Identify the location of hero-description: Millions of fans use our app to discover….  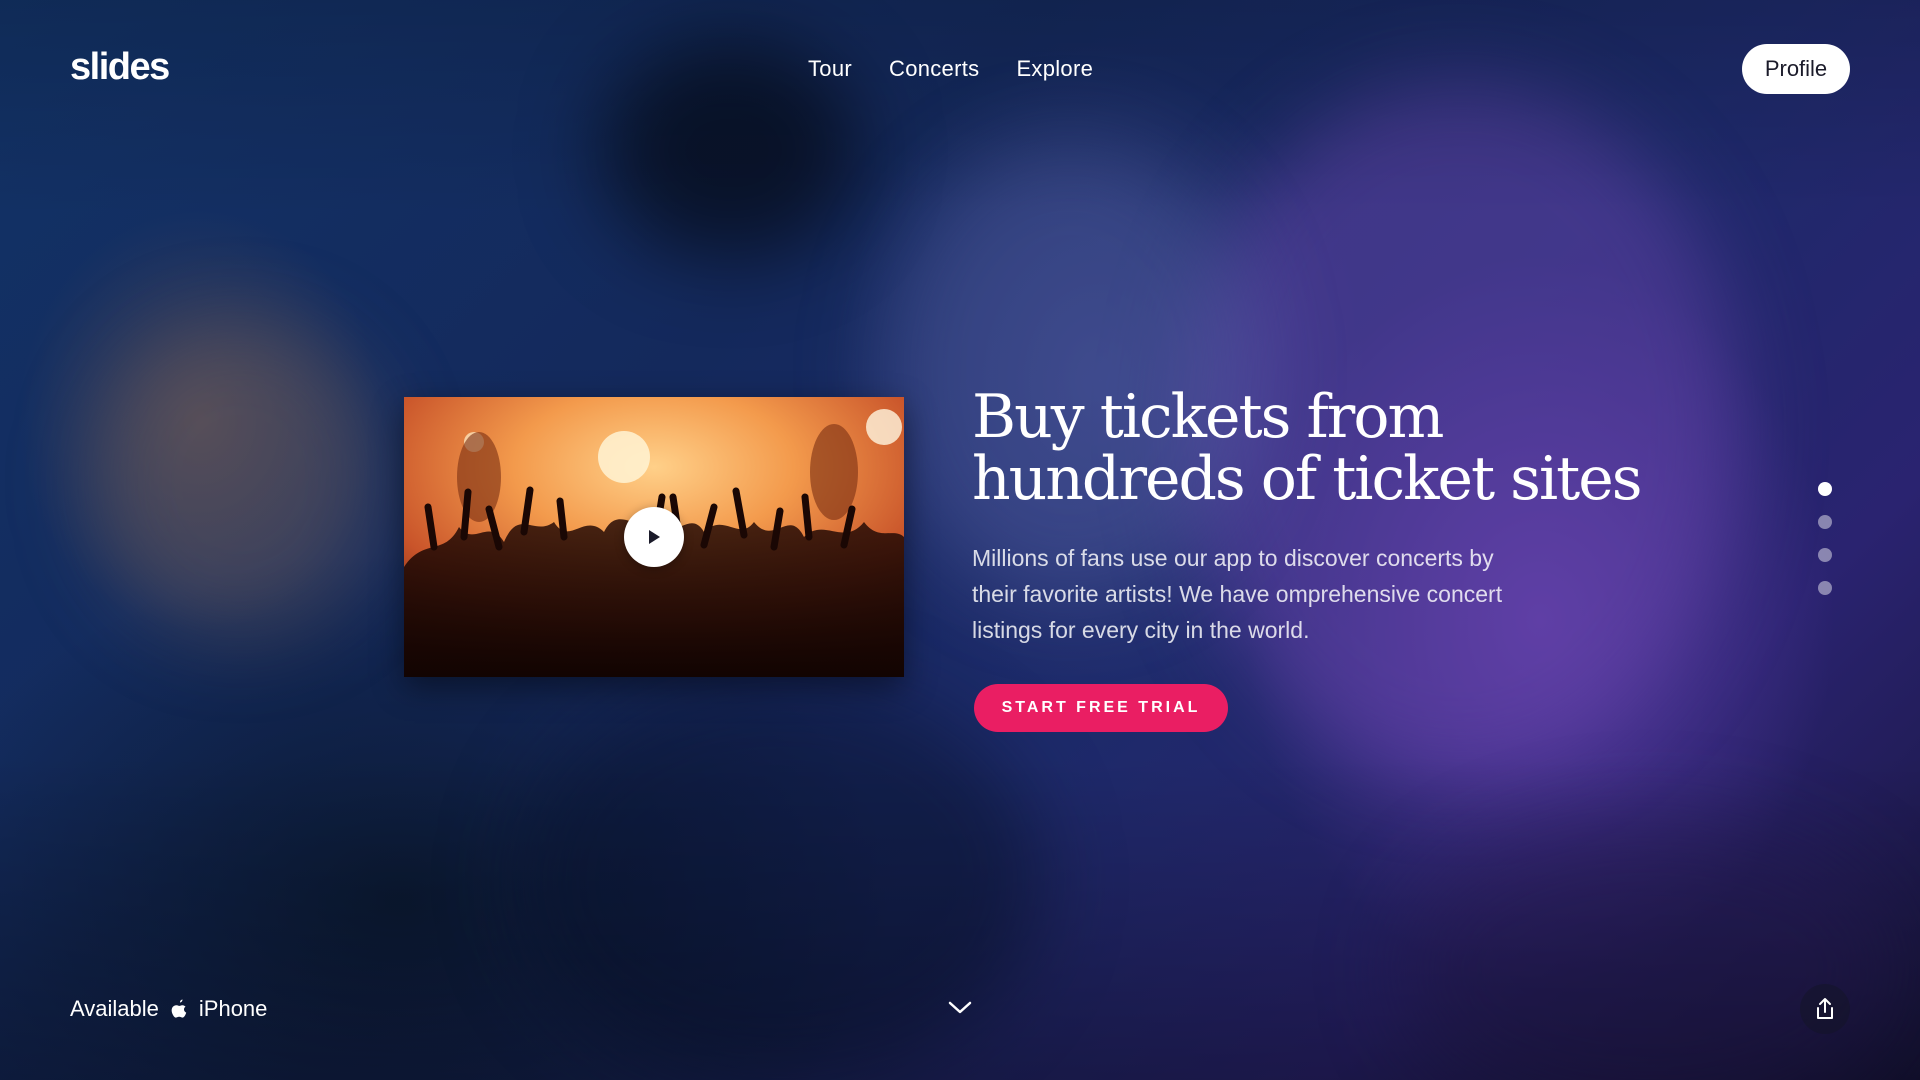
(1237, 594).